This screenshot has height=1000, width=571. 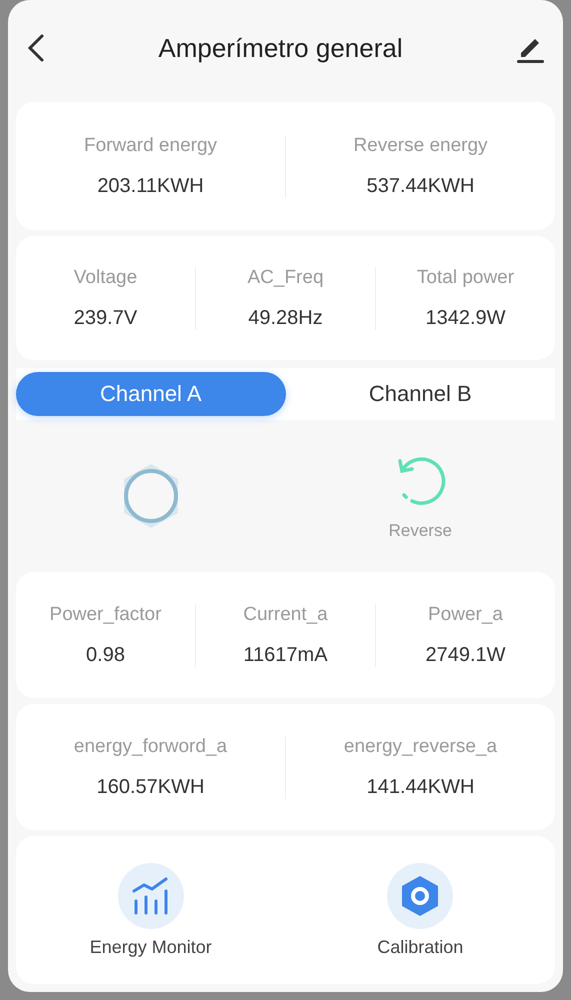 What do you see at coordinates (465, 655) in the screenshot?
I see `stat-value: 2749.1W` at bounding box center [465, 655].